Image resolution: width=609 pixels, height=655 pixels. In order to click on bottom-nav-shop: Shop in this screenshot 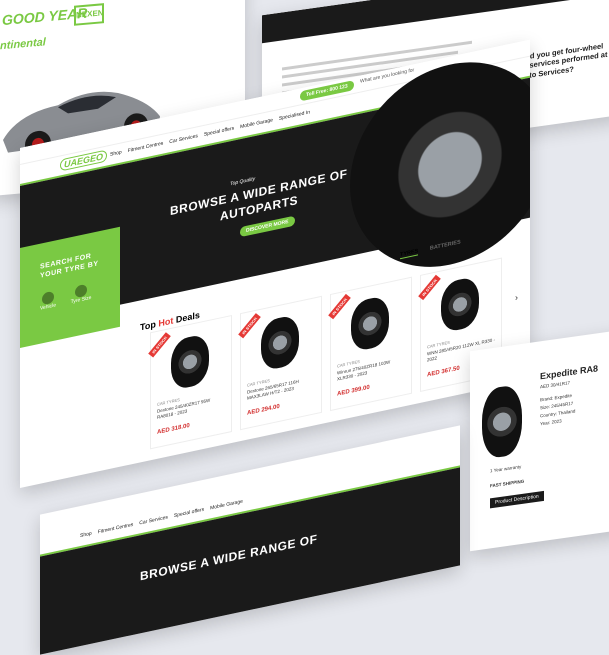, I will do `click(86, 535)`.